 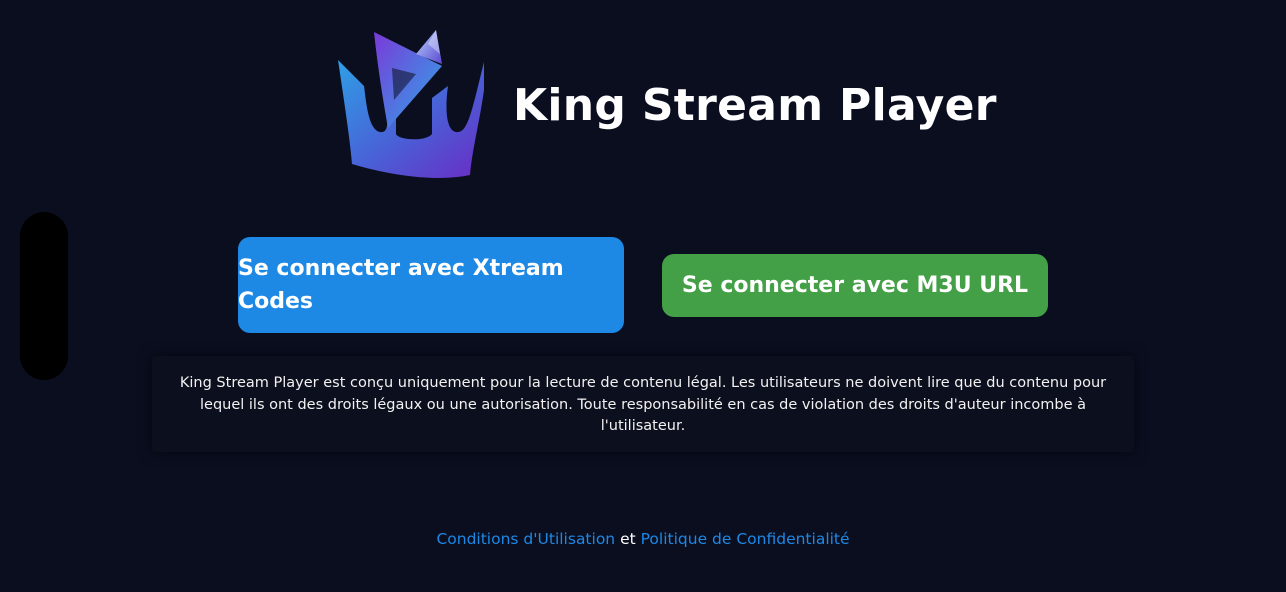 I want to click on footer-conjunction: et, so click(x=628, y=539).